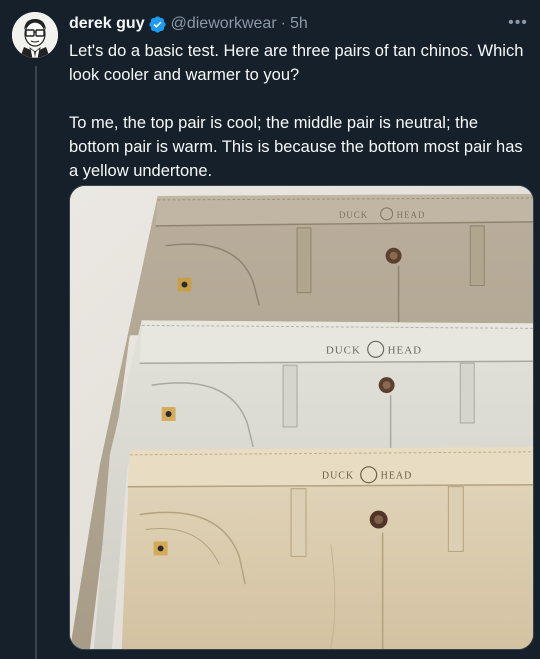 This screenshot has height=659, width=540. Describe the element at coordinates (518, 23) in the screenshot. I see `more-options-icon: •••` at that location.